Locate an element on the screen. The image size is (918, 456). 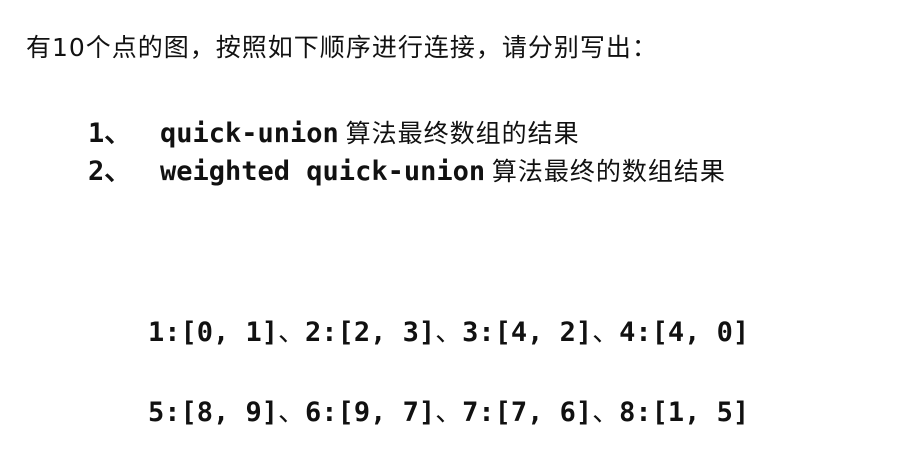
task-item-quick-union: 1、 quick-union 算法最终数组的结果 is located at coordinates (407, 133).